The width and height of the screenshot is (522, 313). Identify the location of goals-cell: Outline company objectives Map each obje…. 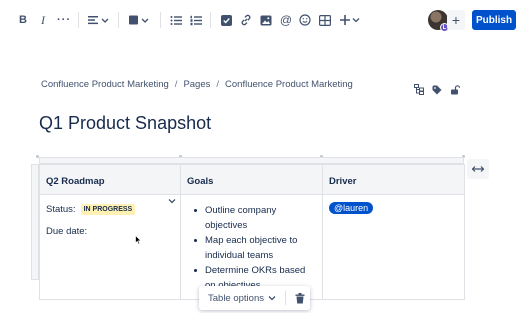
(251, 247).